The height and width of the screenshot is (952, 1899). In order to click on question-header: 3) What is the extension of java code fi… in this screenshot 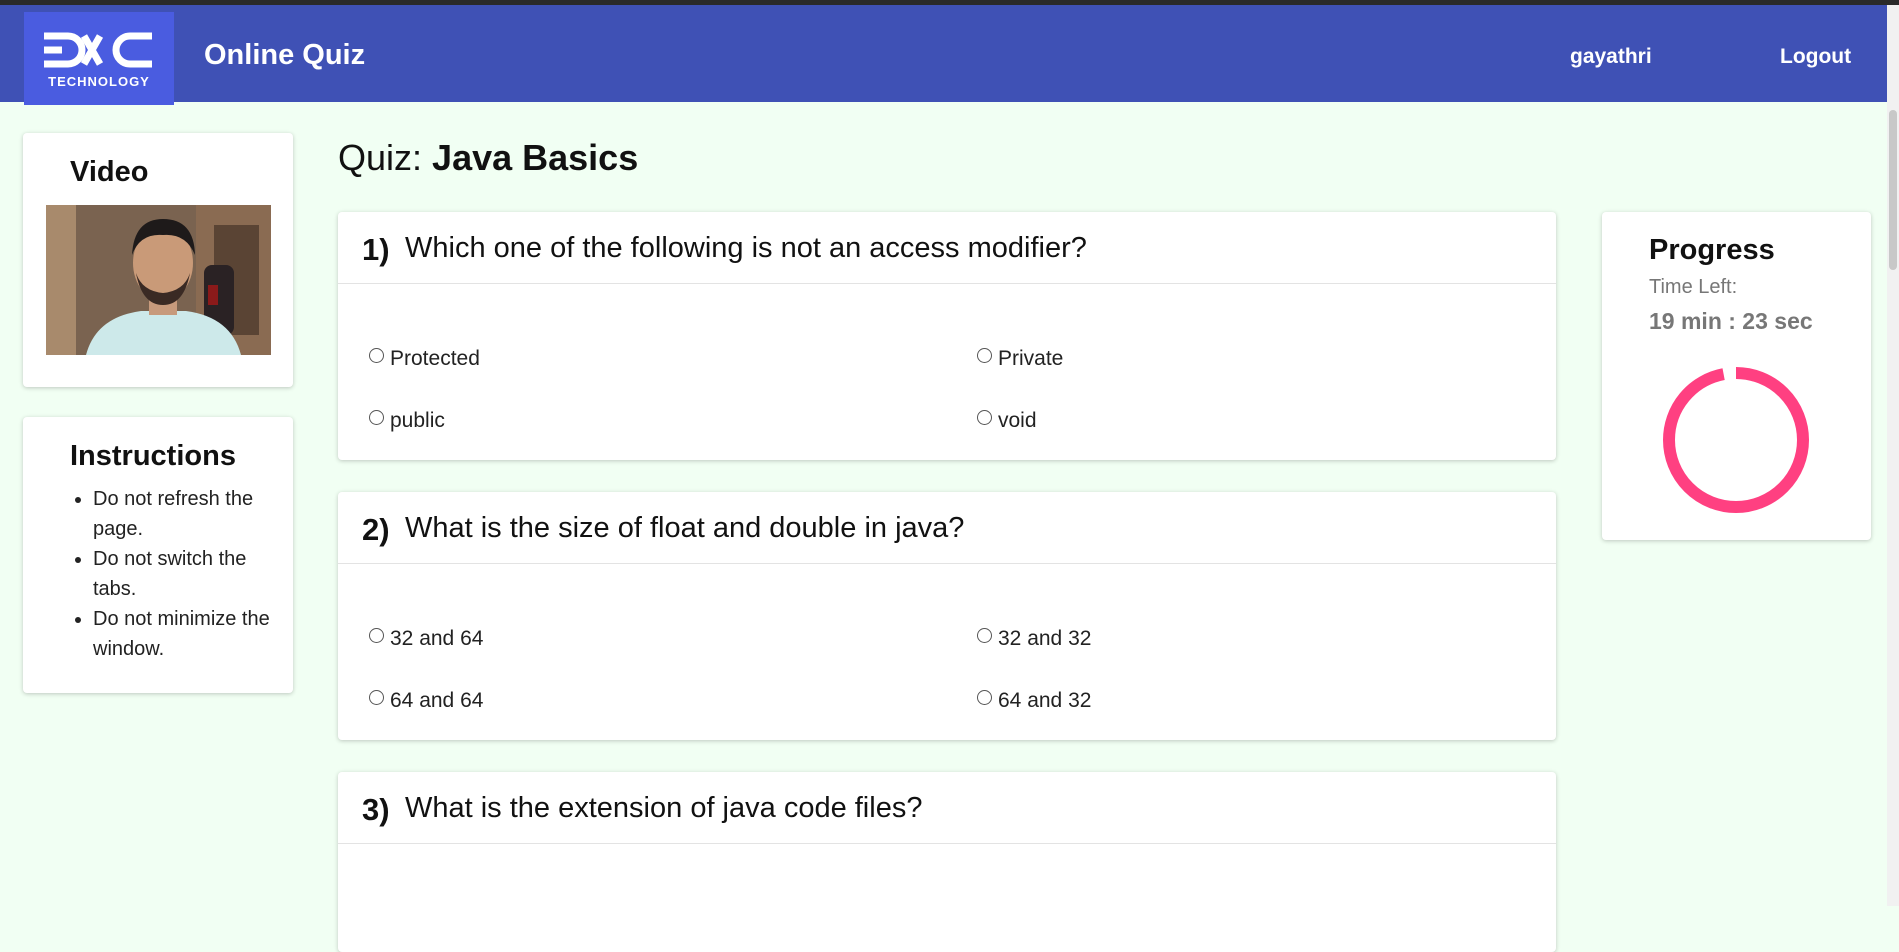, I will do `click(947, 808)`.